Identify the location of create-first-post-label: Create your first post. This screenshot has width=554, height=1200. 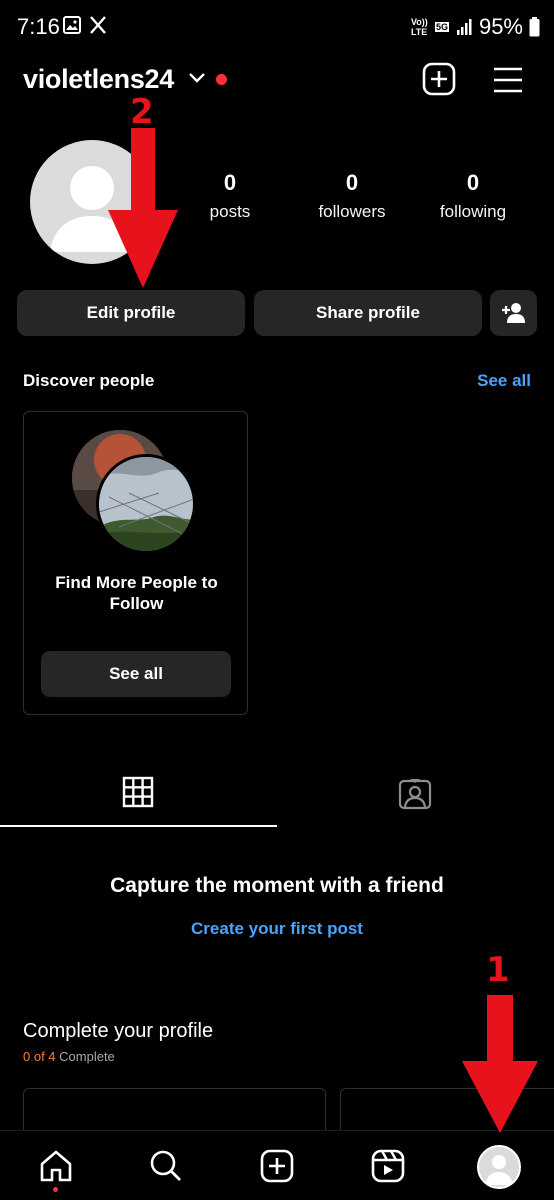
(277, 928).